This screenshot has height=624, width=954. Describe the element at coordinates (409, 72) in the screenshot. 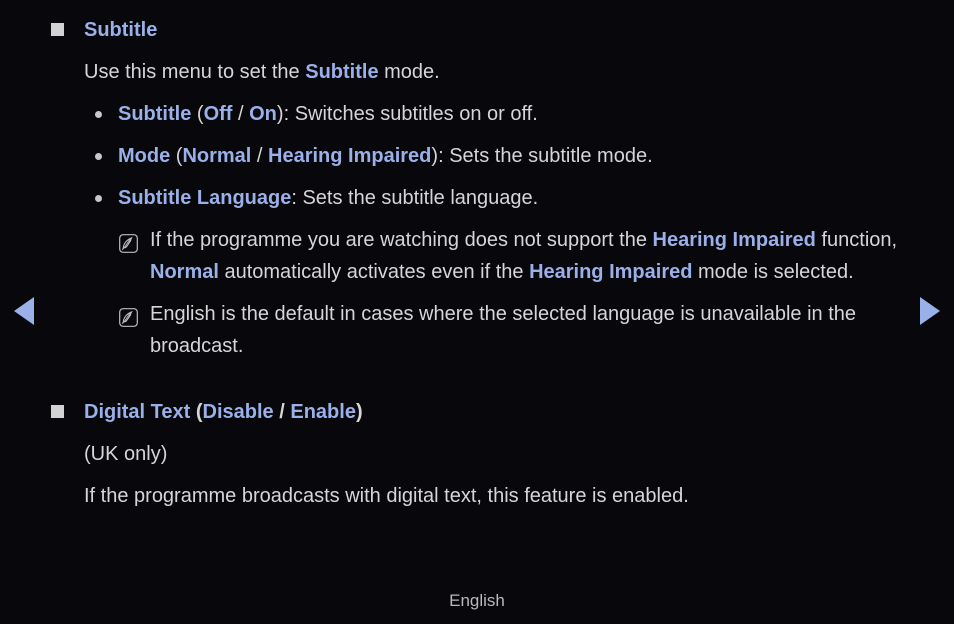

I see `intro-post-text: mode.` at that location.